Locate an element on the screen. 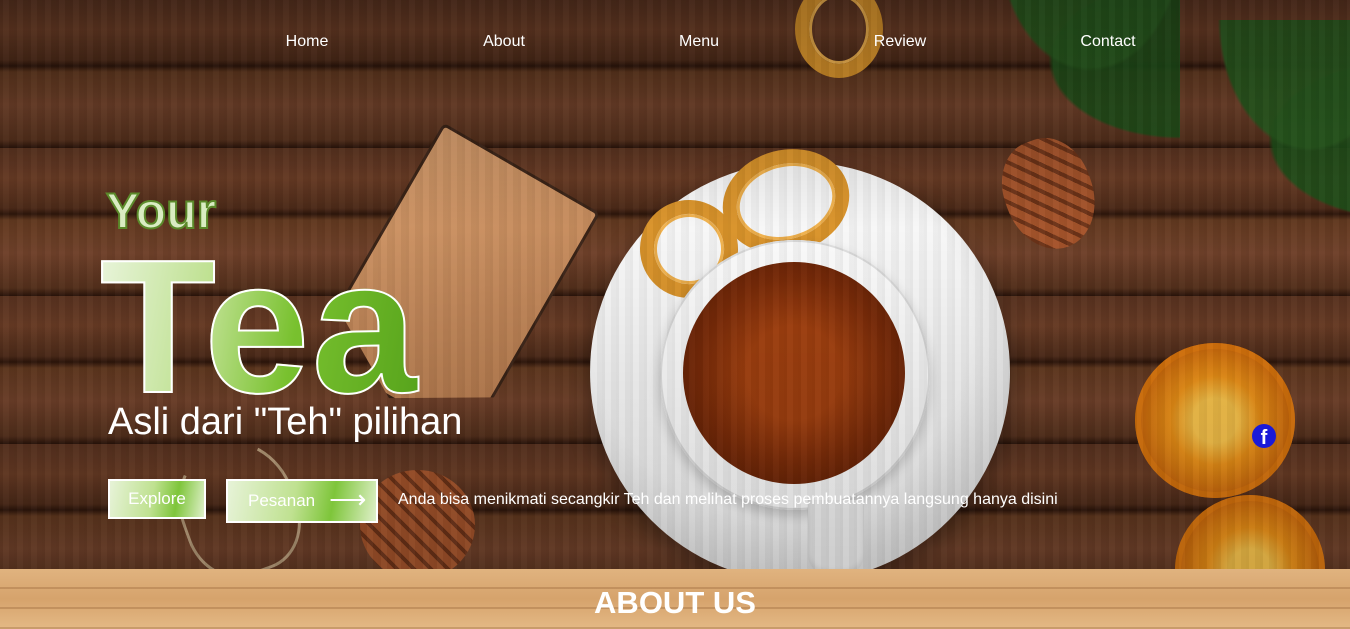  hero-title: Tea is located at coordinates (259, 327).